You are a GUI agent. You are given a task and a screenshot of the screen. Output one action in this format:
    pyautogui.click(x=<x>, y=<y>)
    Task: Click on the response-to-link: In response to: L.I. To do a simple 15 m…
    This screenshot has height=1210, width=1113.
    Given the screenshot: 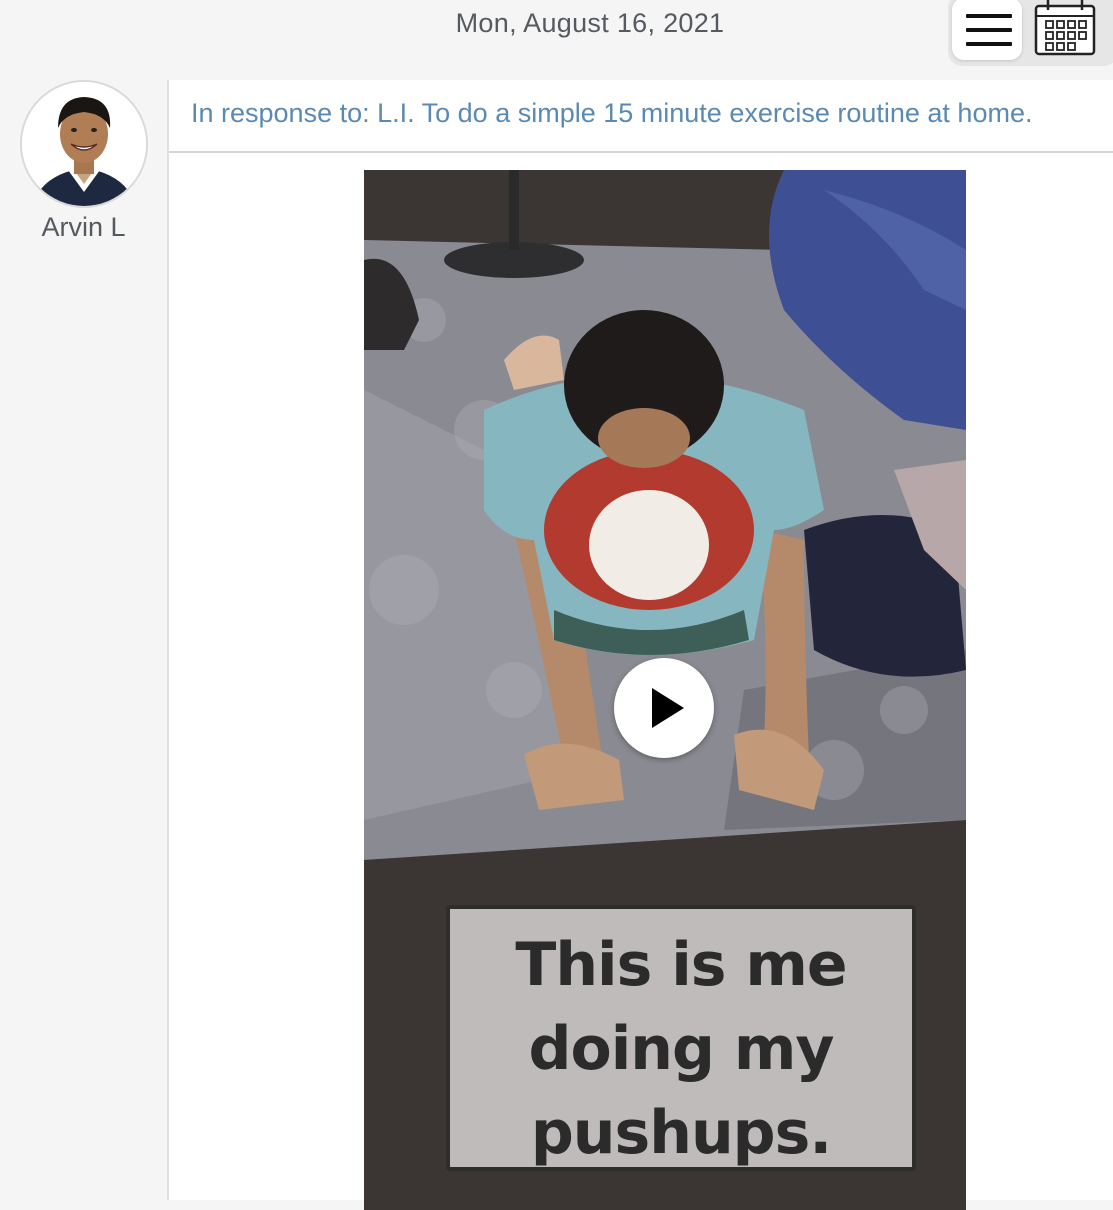 What is the action you would take?
    pyautogui.click(x=611, y=113)
    